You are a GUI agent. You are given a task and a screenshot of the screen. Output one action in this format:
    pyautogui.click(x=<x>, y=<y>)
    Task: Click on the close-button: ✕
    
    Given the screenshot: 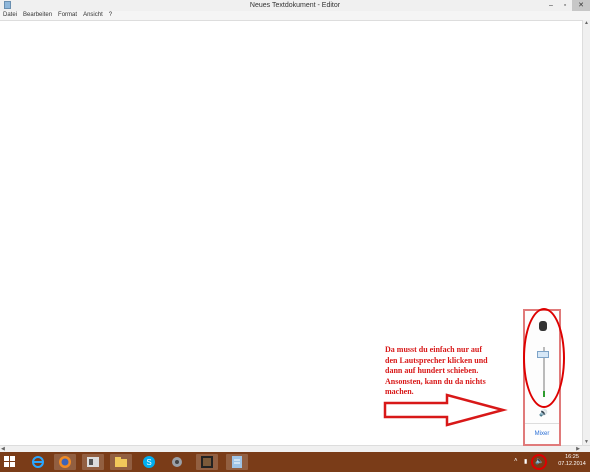 What is the action you would take?
    pyautogui.click(x=581, y=5)
    